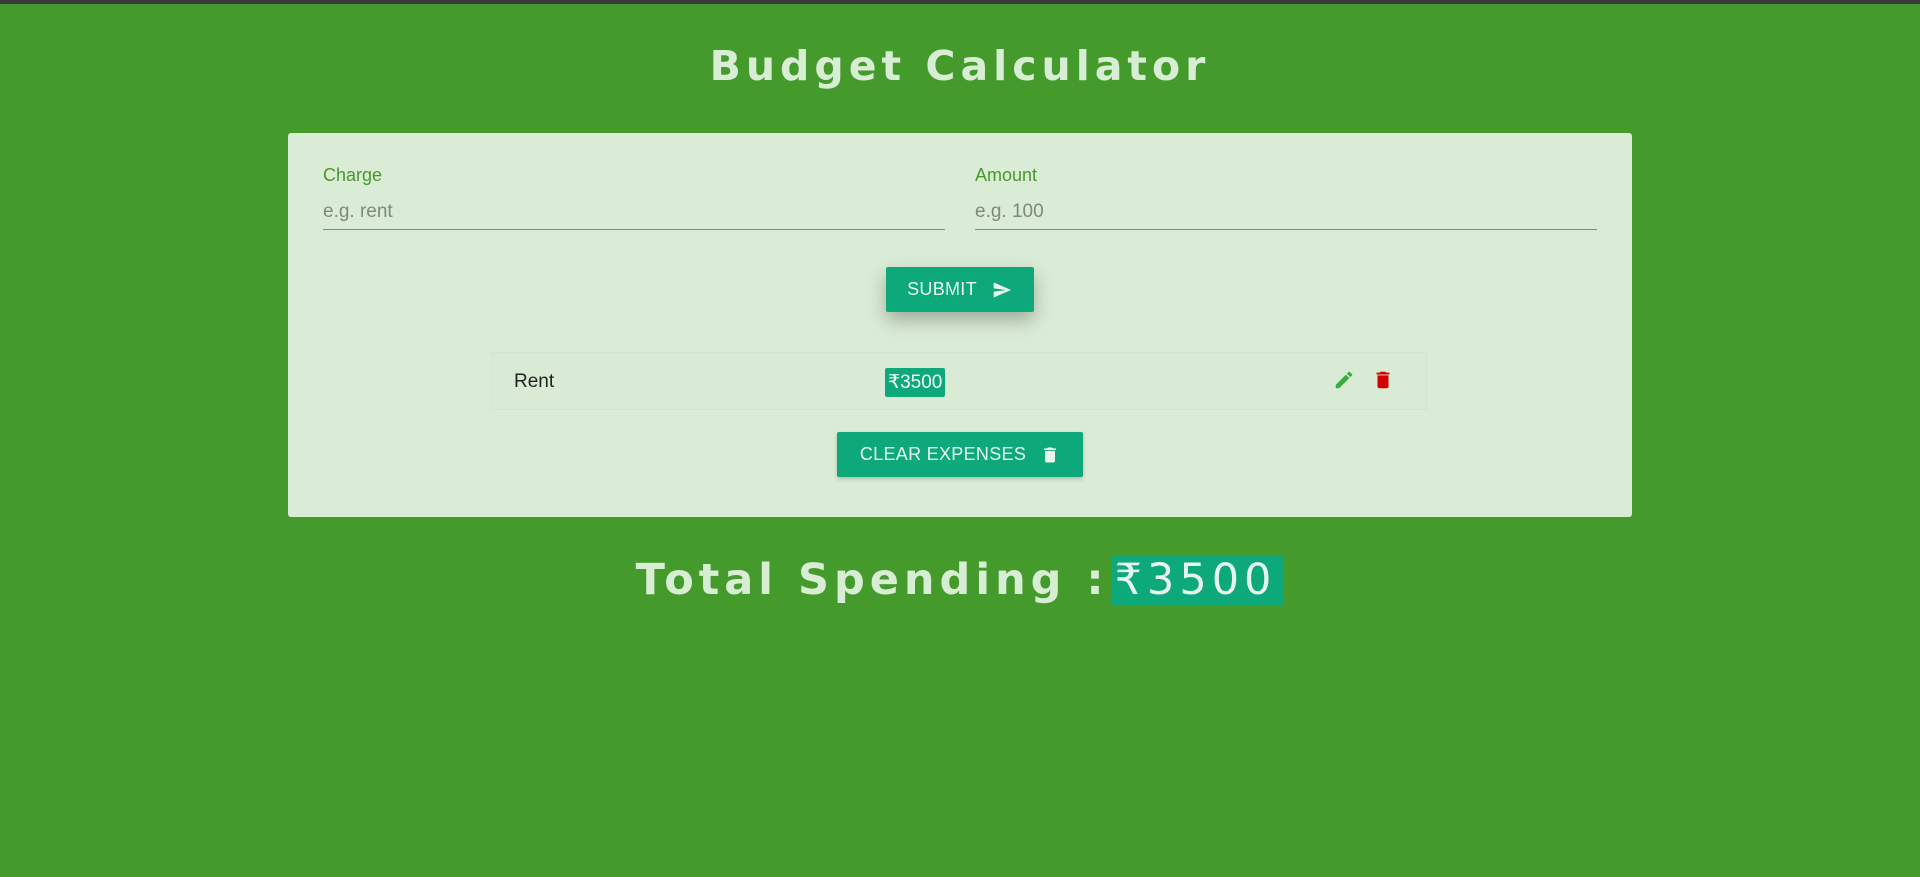 The height and width of the screenshot is (877, 1920). I want to click on total-spending-amount: ₹3500, so click(1197, 580).